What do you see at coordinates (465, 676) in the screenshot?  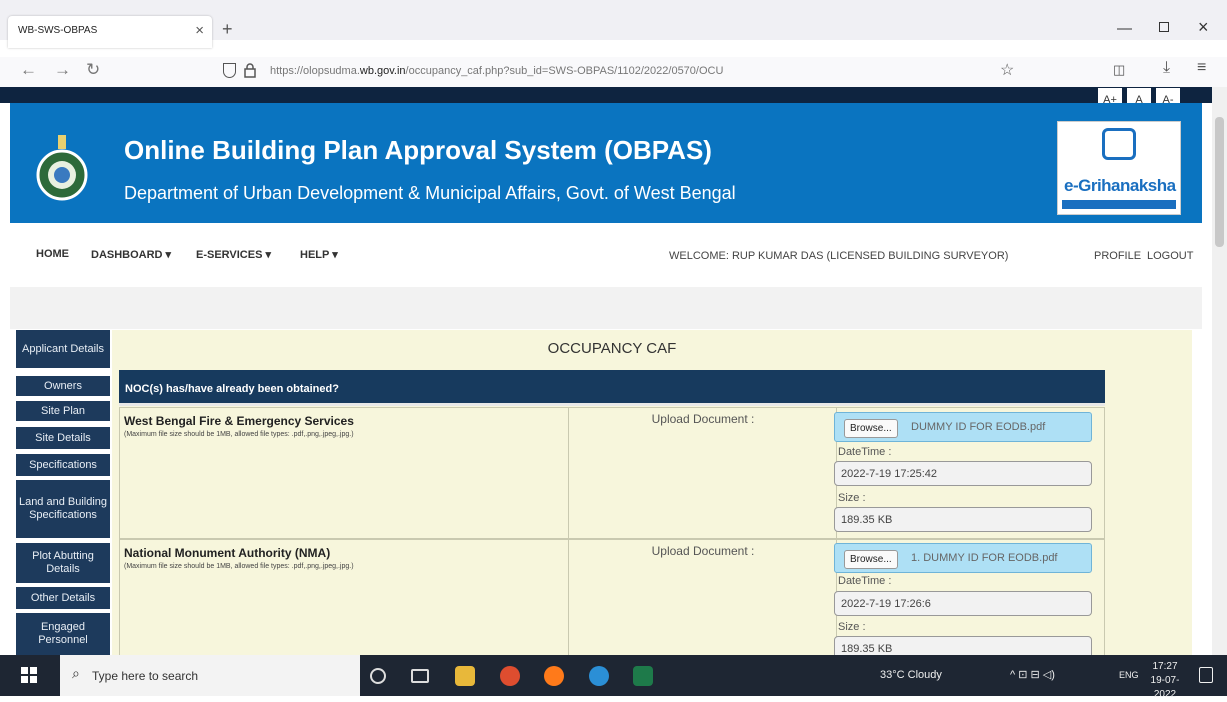 I see `file-explorer-icon` at bounding box center [465, 676].